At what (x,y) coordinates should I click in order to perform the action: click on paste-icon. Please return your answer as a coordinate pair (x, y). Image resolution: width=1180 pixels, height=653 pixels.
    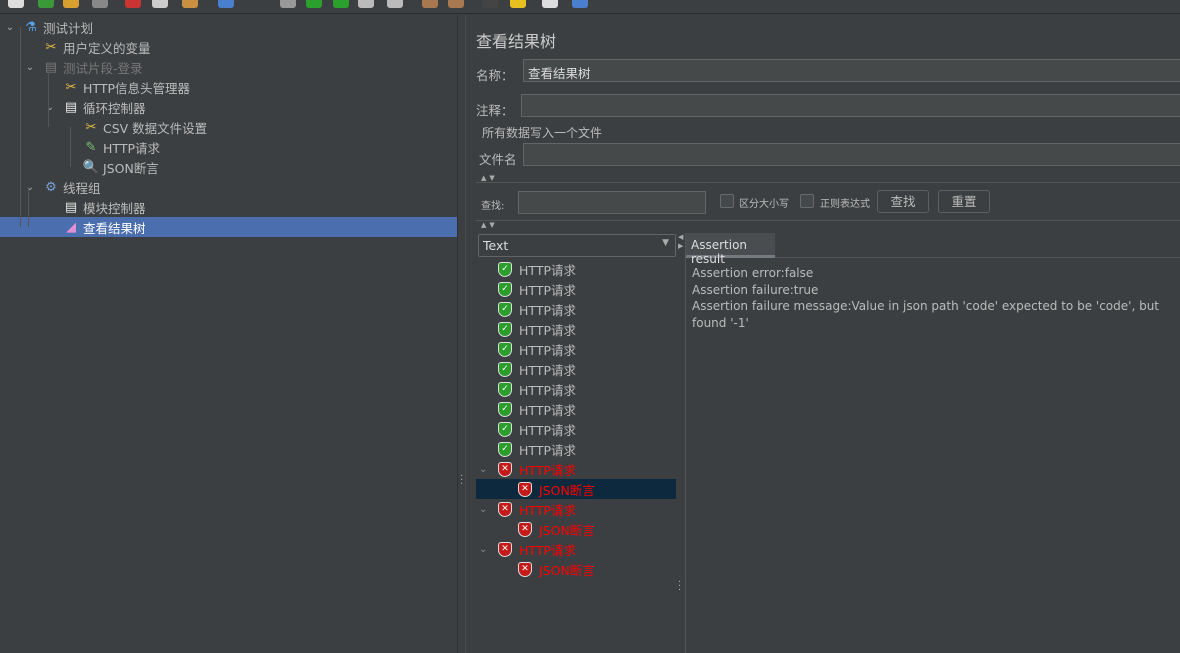
    Looking at the image, I should click on (190, 4).